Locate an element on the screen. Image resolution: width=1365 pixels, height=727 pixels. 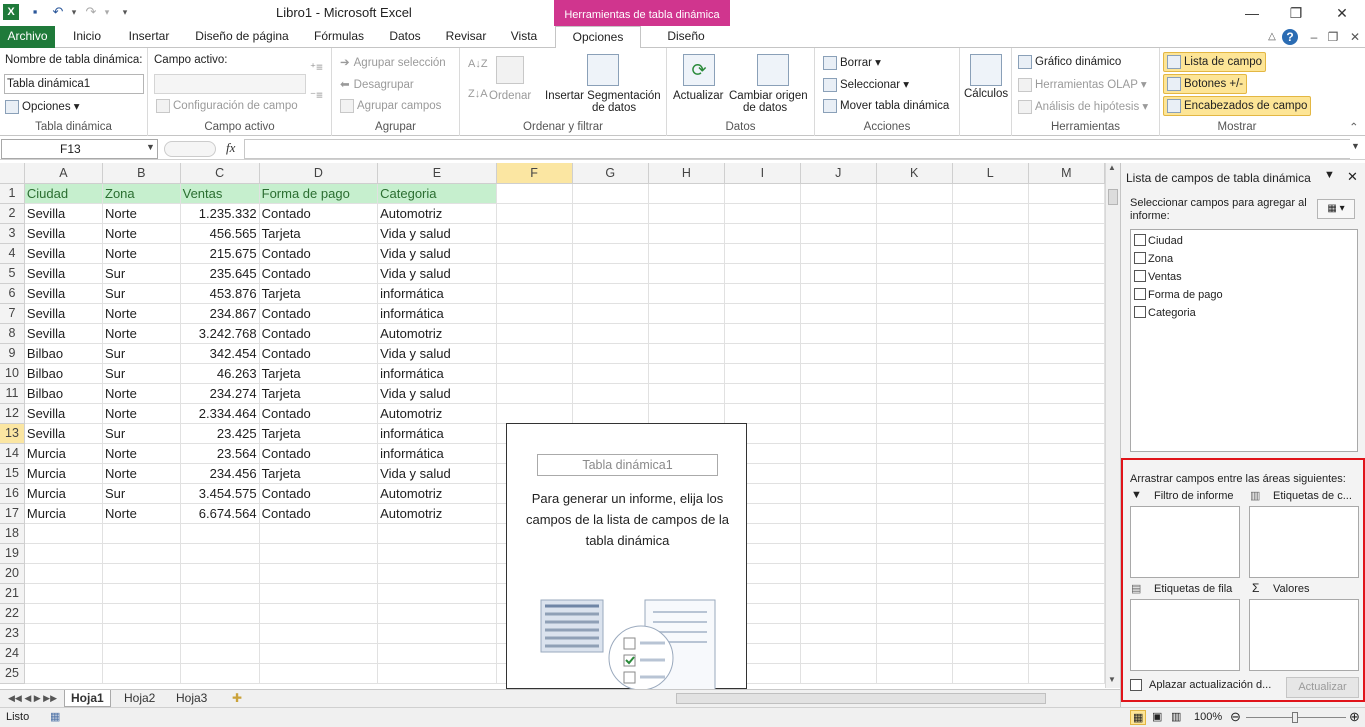
row-header: 4 is located at coordinates (12, 253).